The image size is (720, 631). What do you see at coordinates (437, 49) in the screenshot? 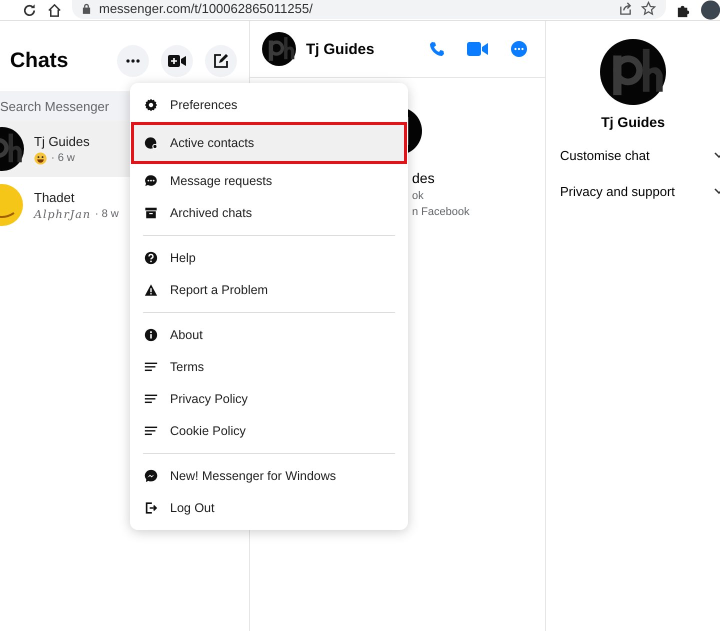
I see `phone-icon` at bounding box center [437, 49].